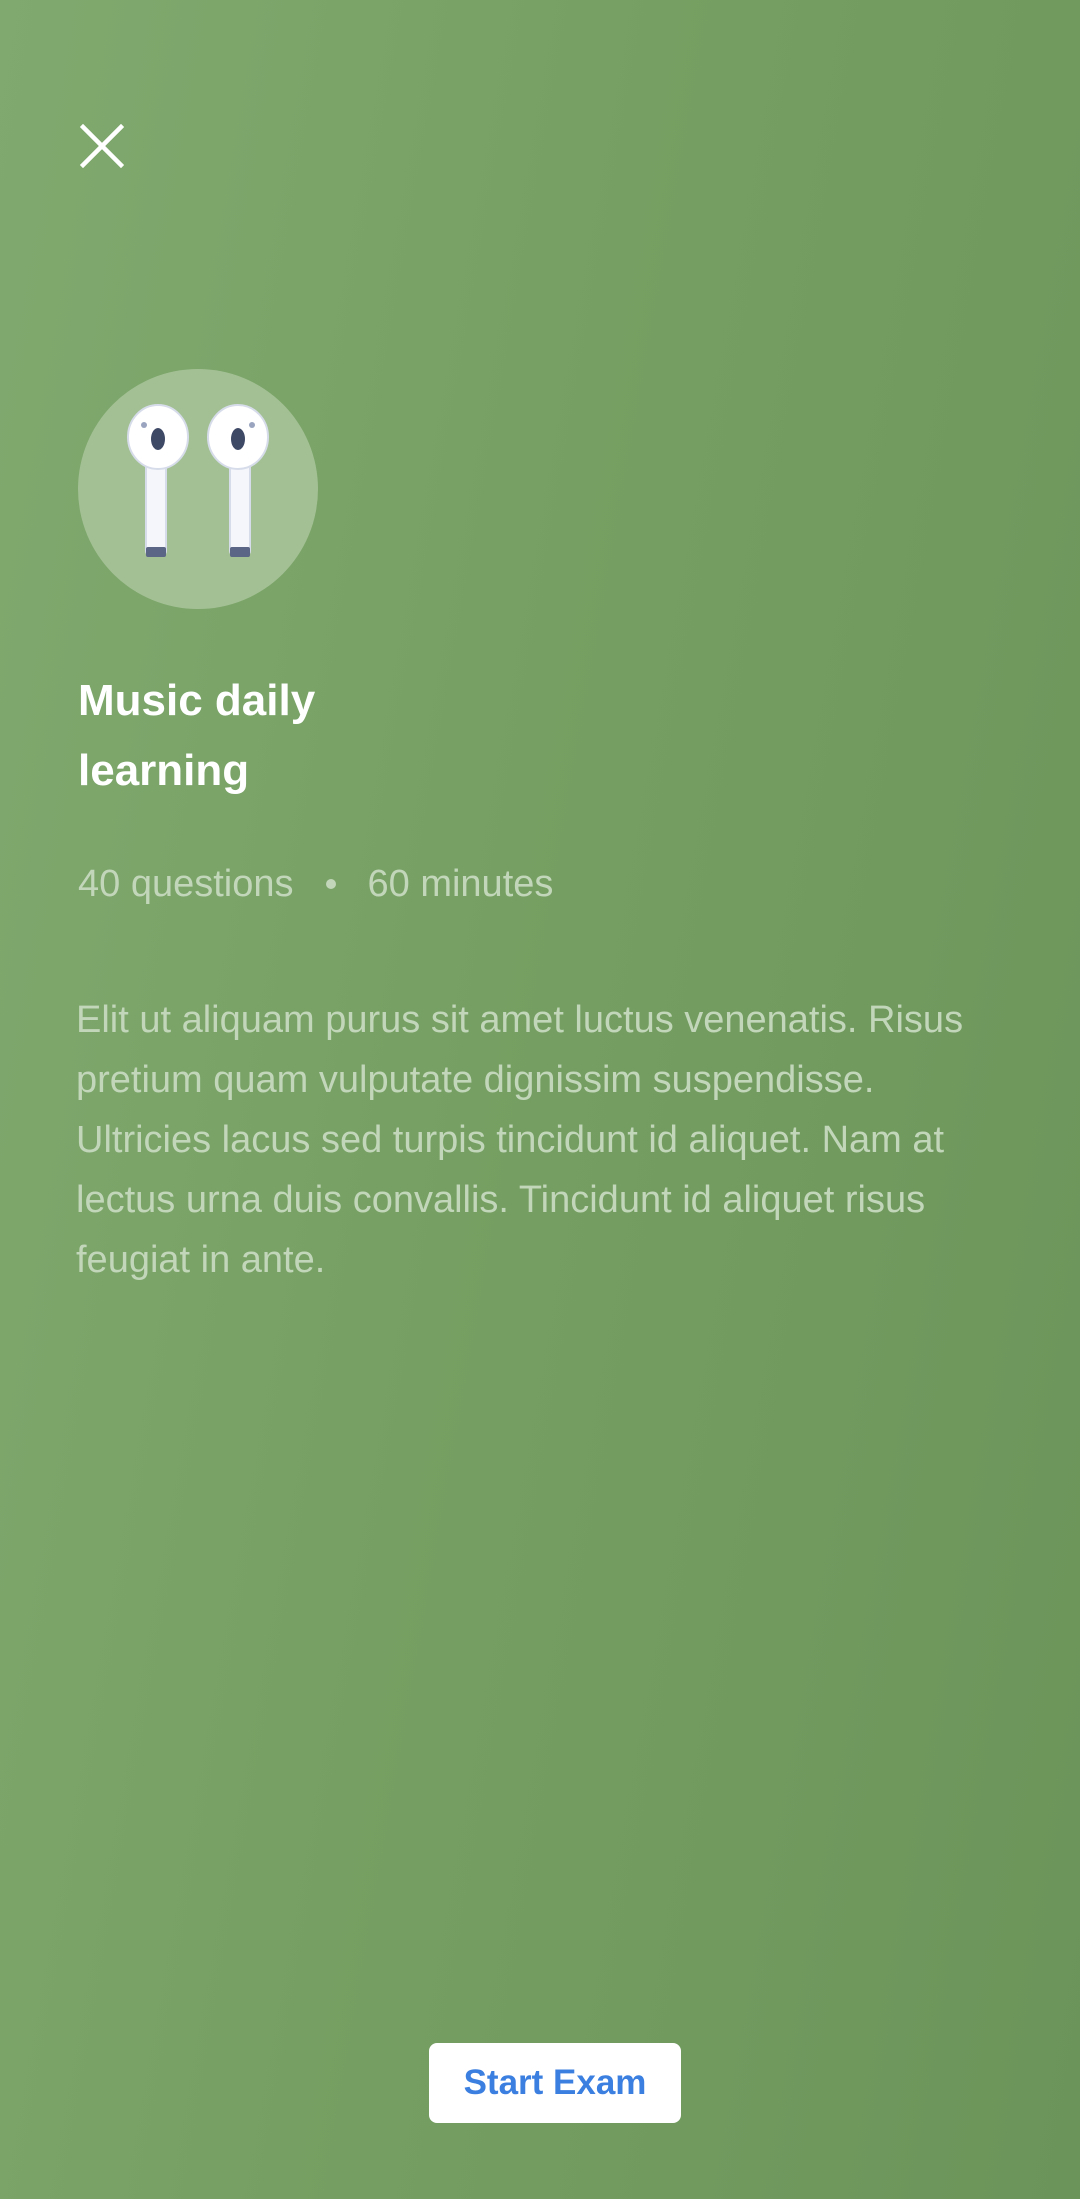 Image resolution: width=1080 pixels, height=2199 pixels. What do you see at coordinates (555, 2083) in the screenshot?
I see `start-exam-button: Start Exam` at bounding box center [555, 2083].